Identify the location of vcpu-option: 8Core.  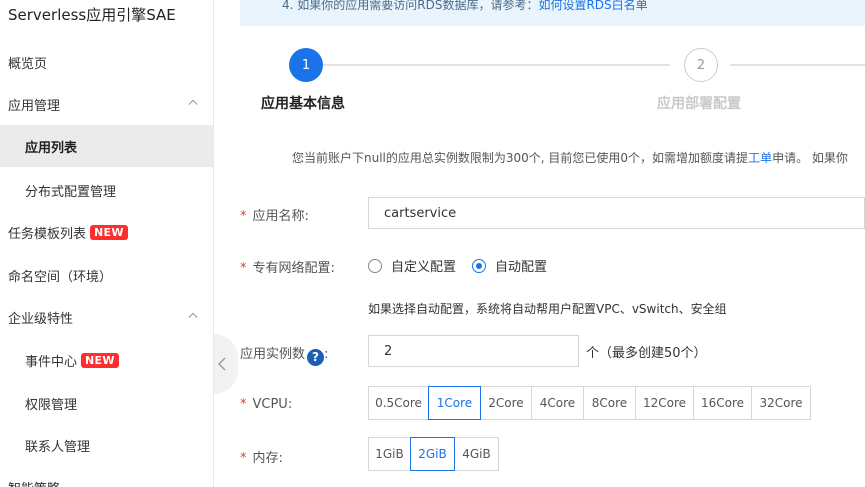
(609, 403).